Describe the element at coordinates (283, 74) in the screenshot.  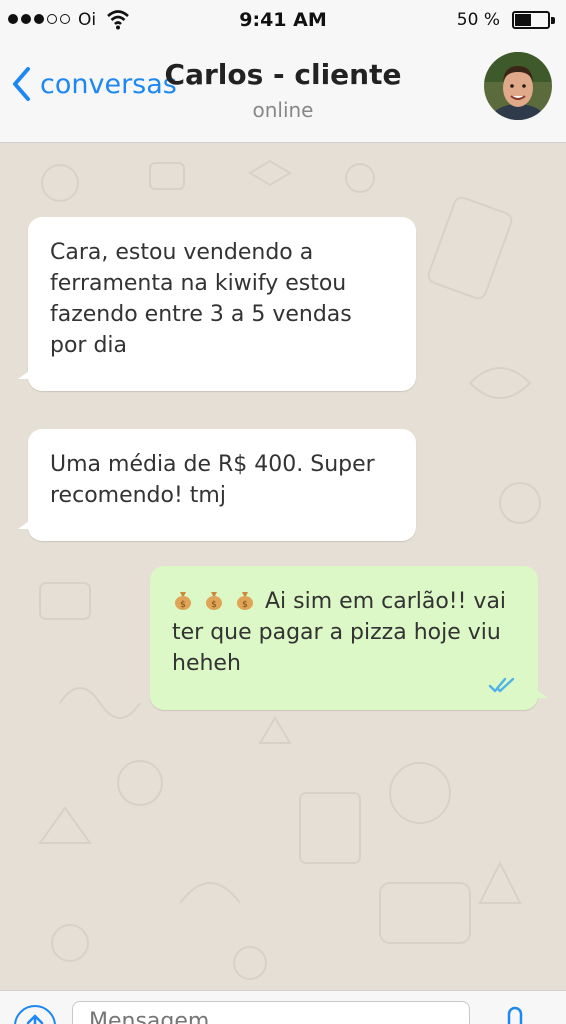
I see `contact-name: Carlos - cliente` at that location.